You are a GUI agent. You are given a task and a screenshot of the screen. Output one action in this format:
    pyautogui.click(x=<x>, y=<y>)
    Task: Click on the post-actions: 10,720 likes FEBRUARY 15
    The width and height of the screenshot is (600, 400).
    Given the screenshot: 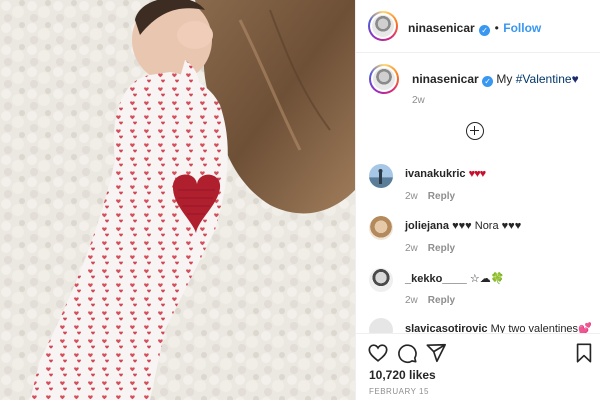 What is the action you would take?
    pyautogui.click(x=478, y=366)
    